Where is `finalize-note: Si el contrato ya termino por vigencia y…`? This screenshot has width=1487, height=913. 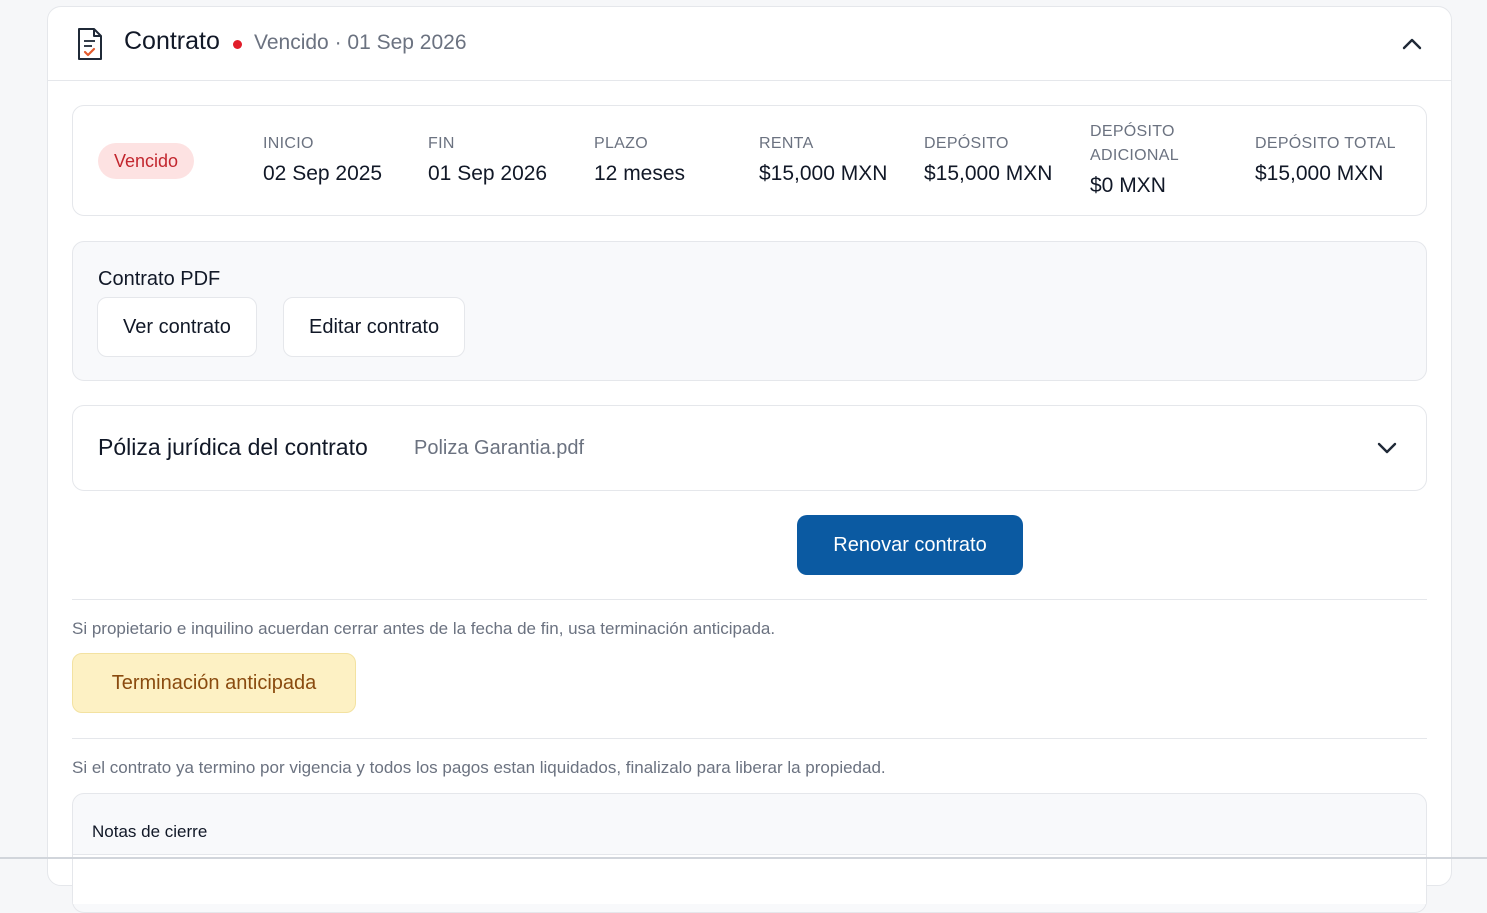 finalize-note: Si el contrato ya termino por vigencia y… is located at coordinates (479, 767).